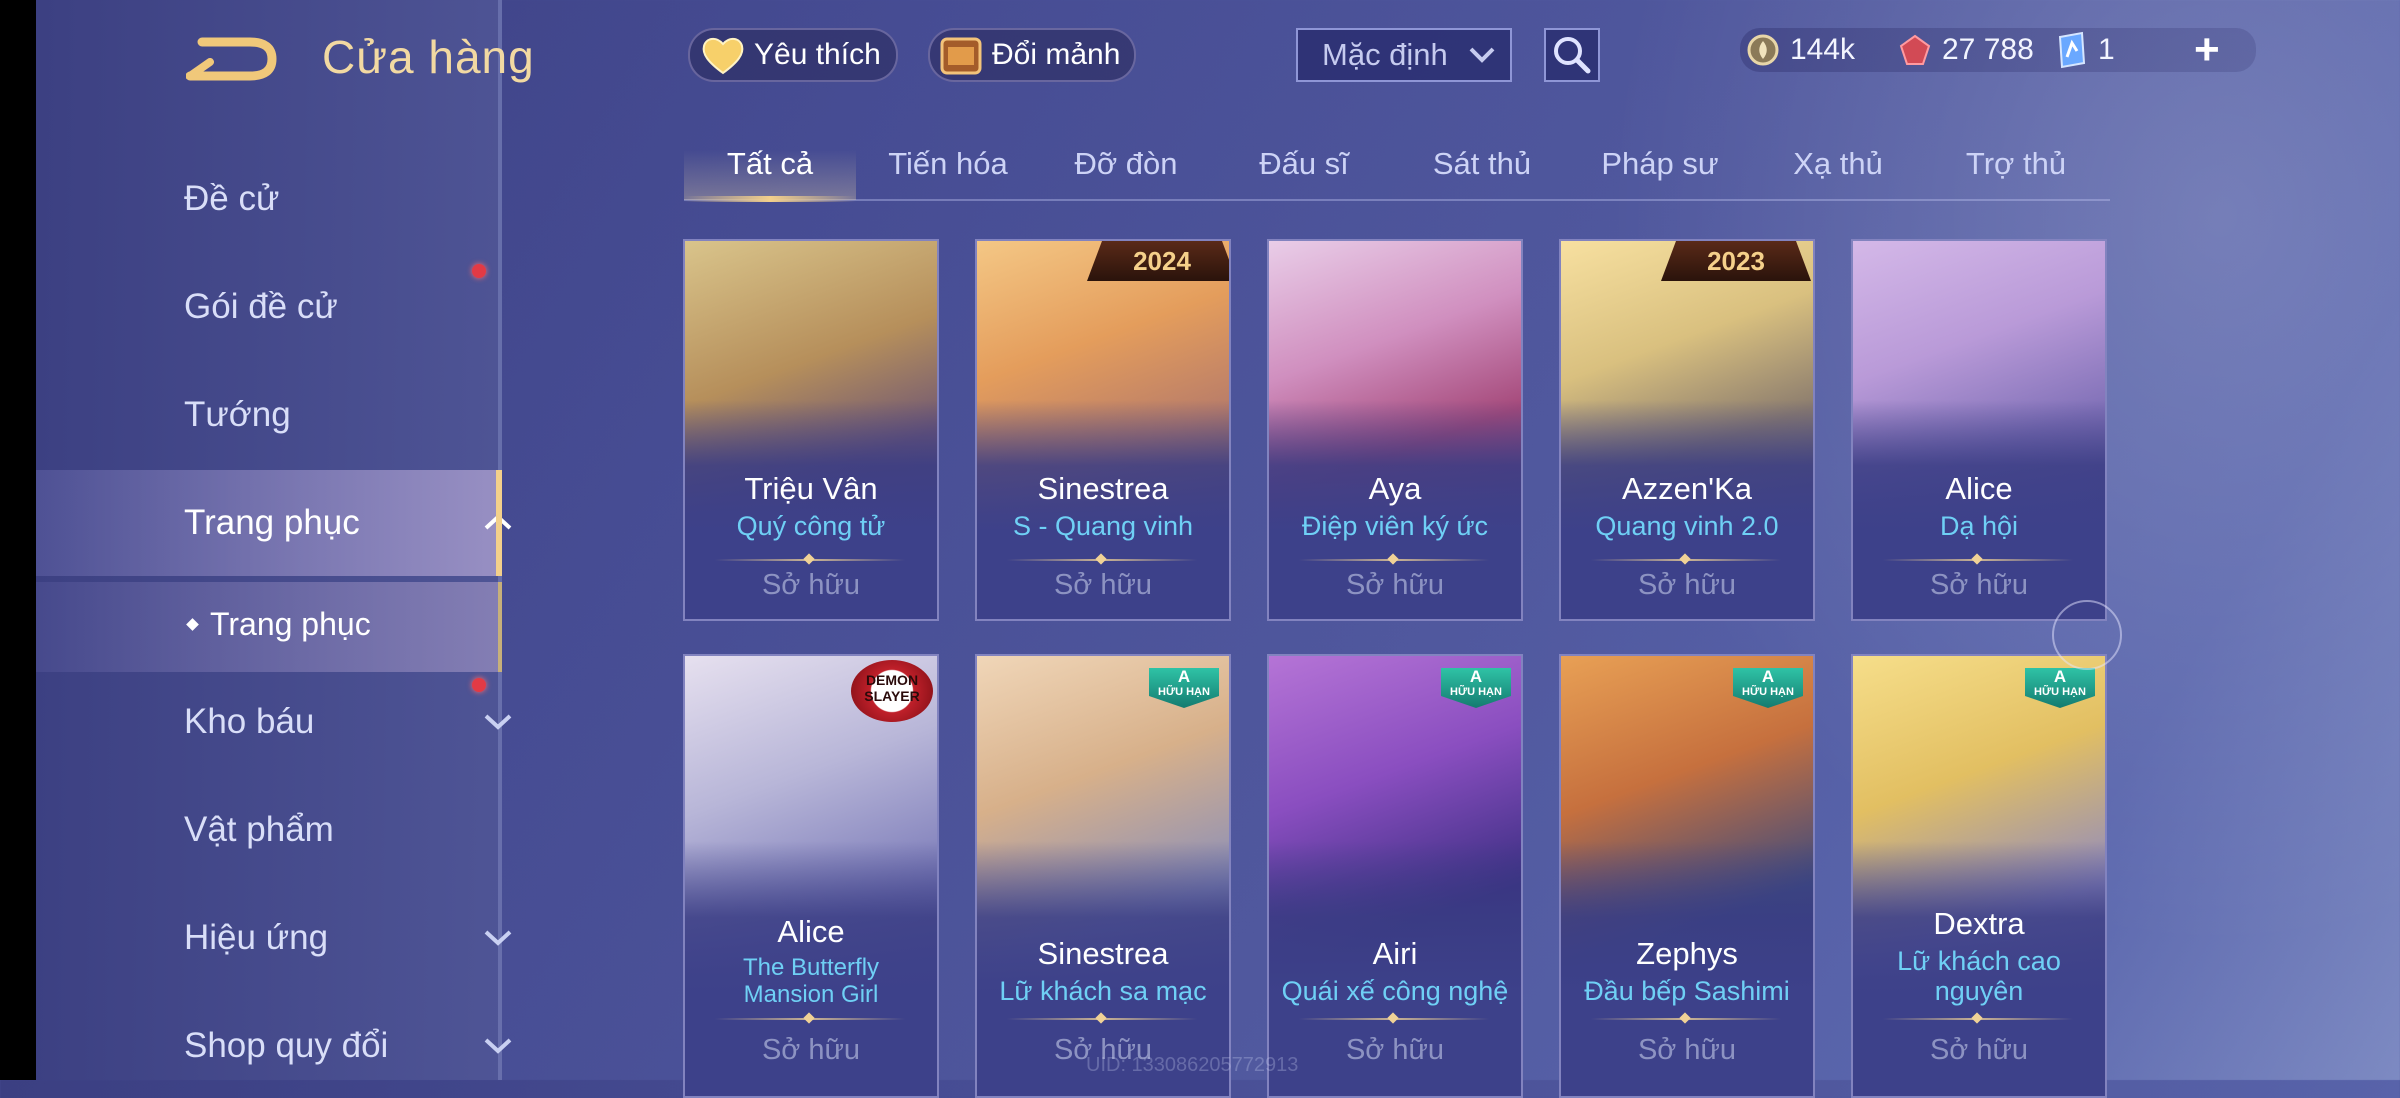 This screenshot has width=2400, height=1098. Describe the element at coordinates (1126, 164) in the screenshot. I see `tab-tank: Đỡ đòn` at that location.